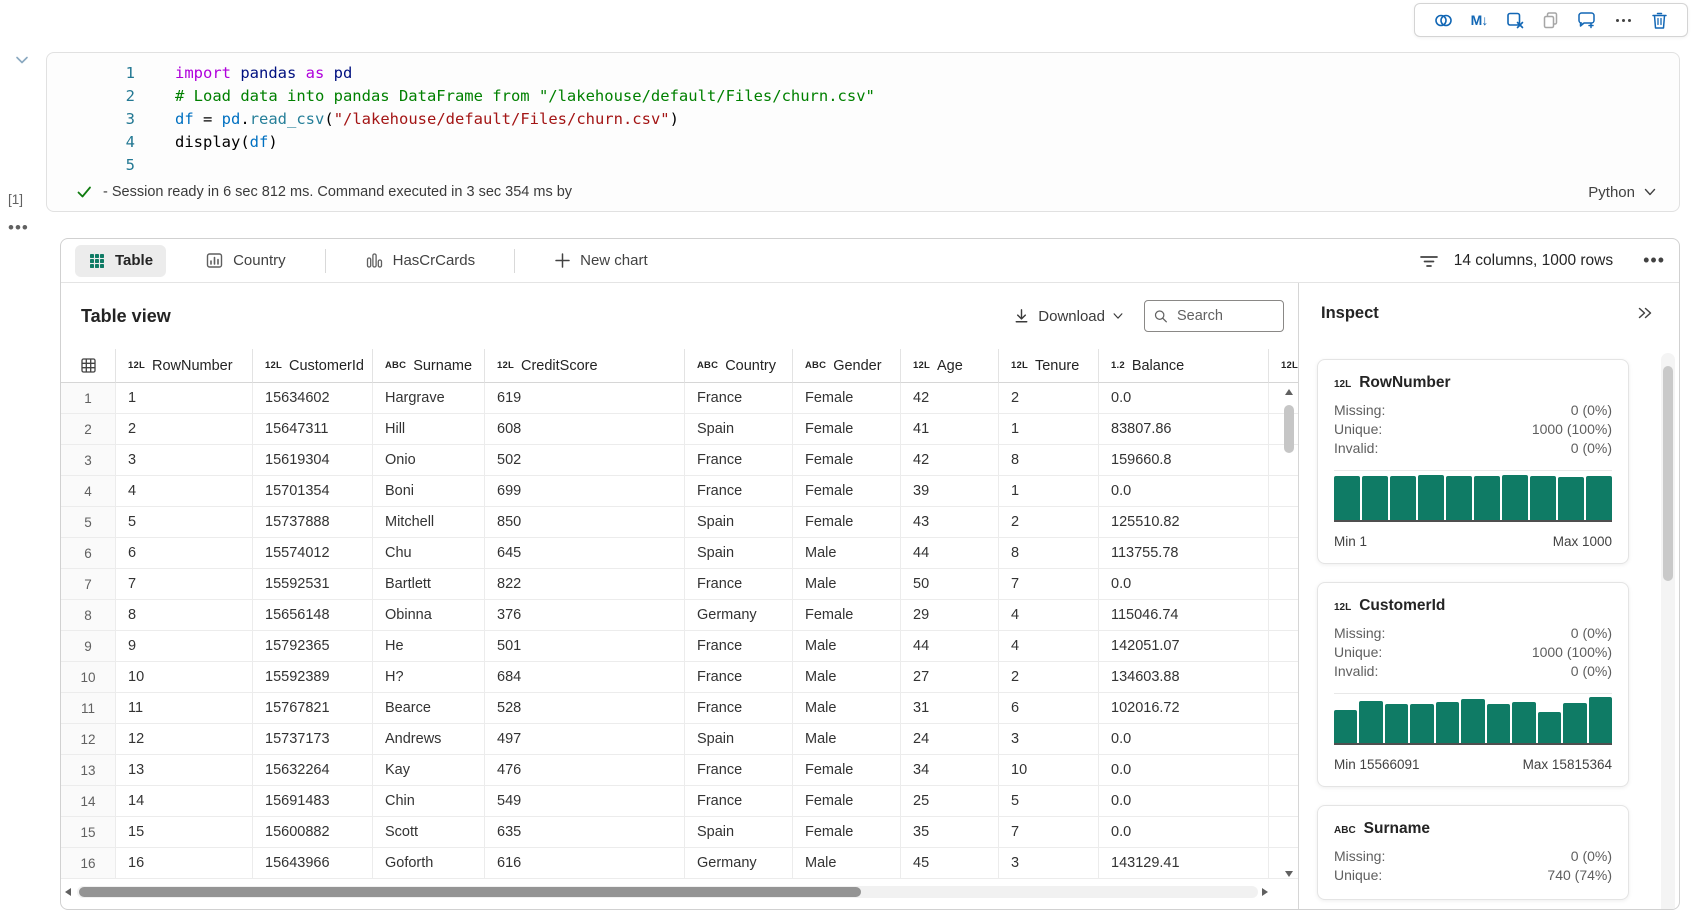 The image size is (1694, 923). What do you see at coordinates (1184, 615) in the screenshot?
I see `table-cell: 115046.74` at bounding box center [1184, 615].